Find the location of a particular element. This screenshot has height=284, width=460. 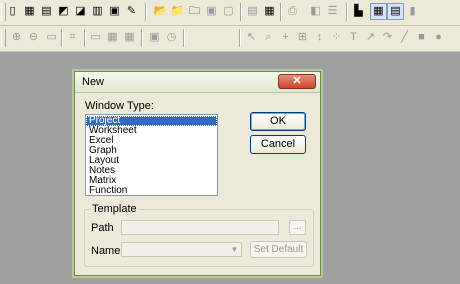

ok-button: OK is located at coordinates (278, 121).